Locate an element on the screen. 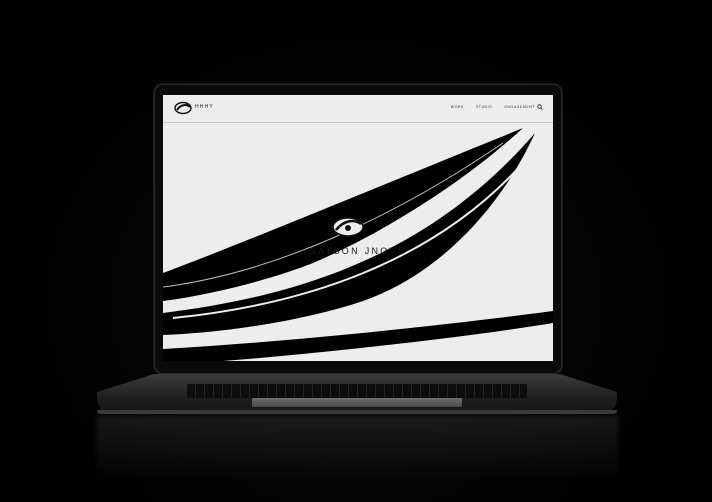 This screenshot has width=712, height=502. hero-title: SATSON JNOVE is located at coordinates (358, 251).